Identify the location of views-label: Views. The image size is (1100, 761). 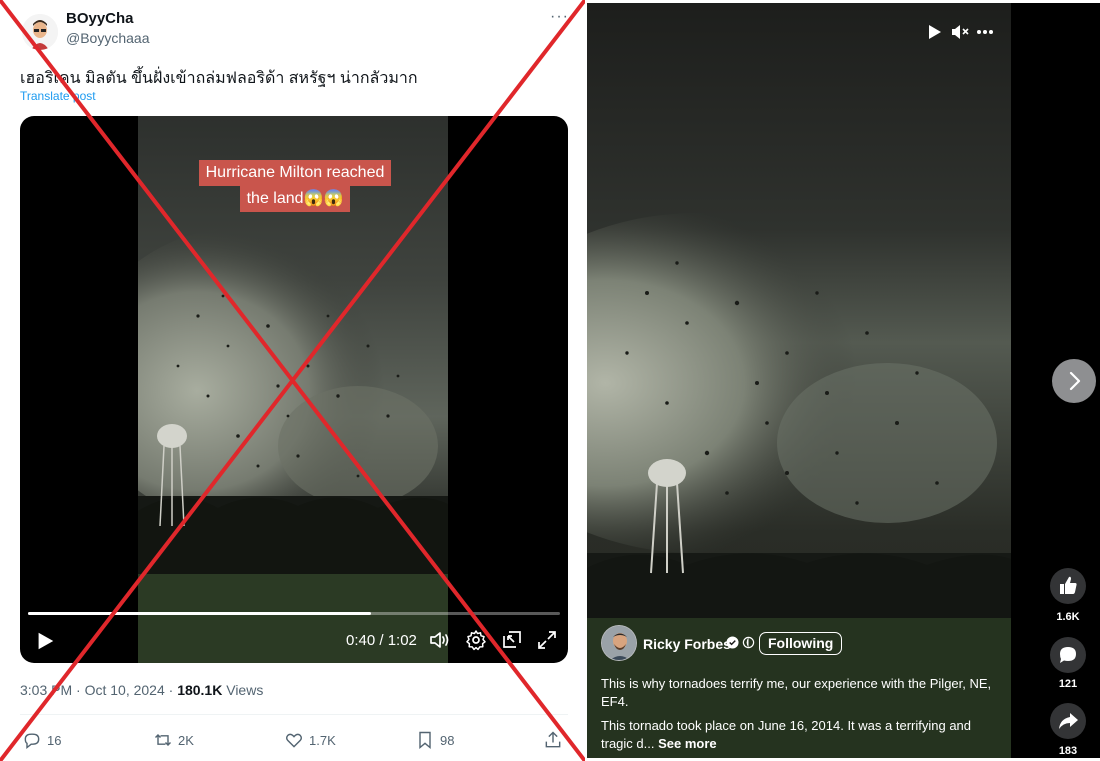
(243, 690).